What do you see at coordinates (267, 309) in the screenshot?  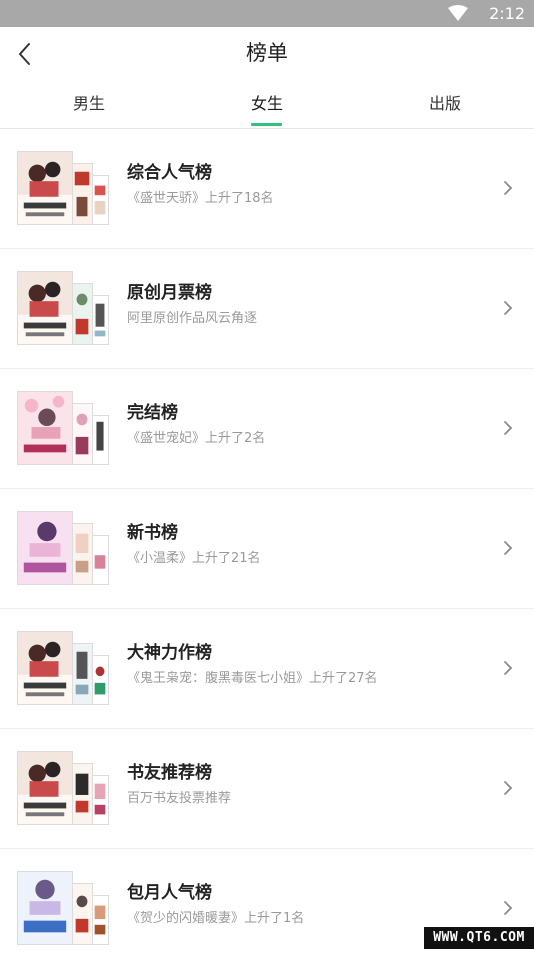 I see `ranking-row: 原创月票榜 阿里原创作品风云角逐` at bounding box center [267, 309].